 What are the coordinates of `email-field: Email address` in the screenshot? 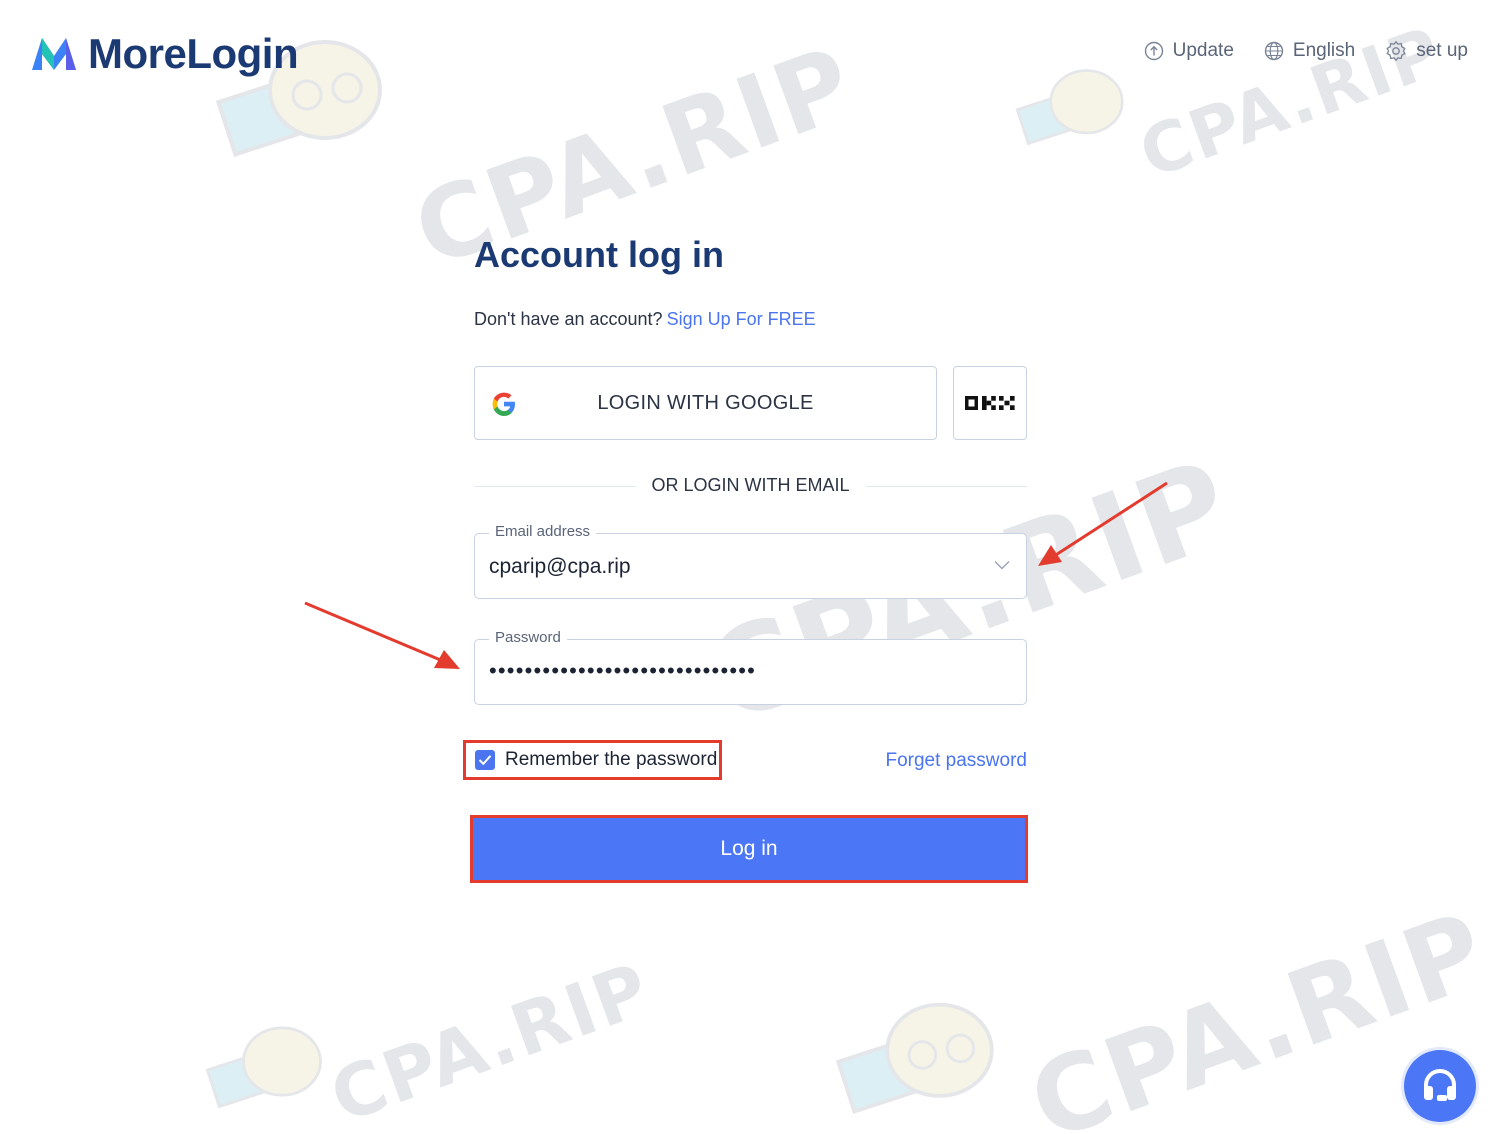 It's located at (750, 561).